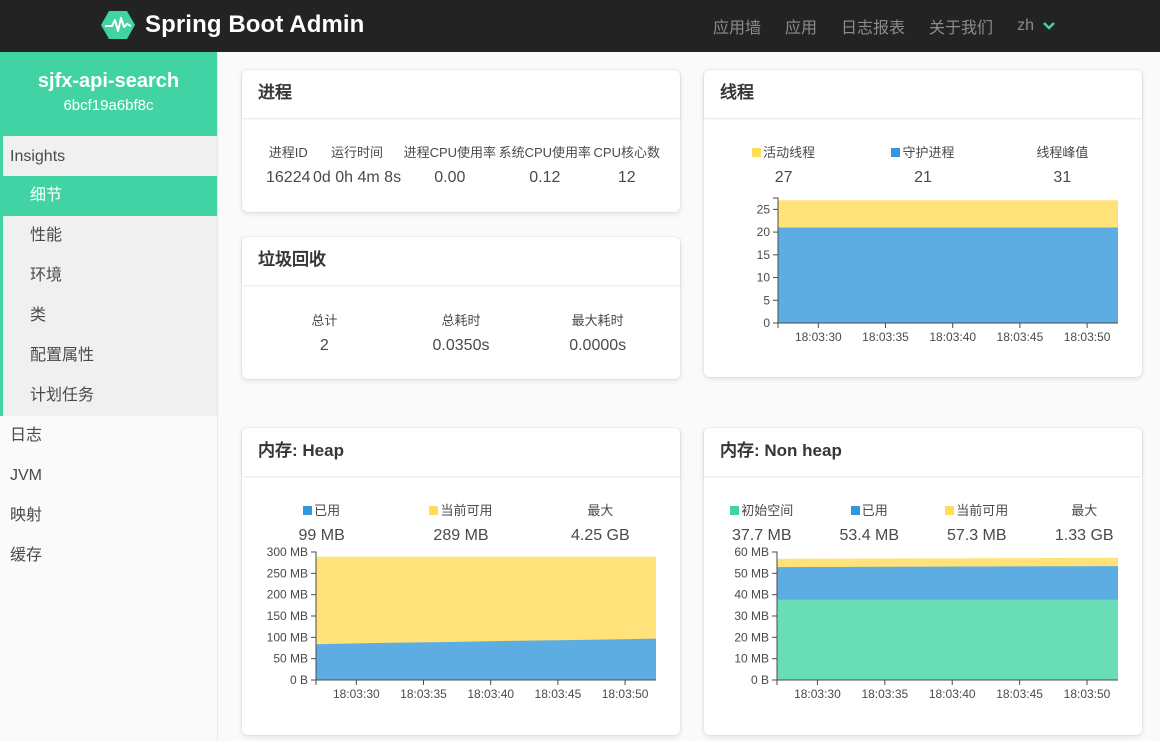 The height and width of the screenshot is (741, 1160). What do you see at coordinates (1049, 26) in the screenshot?
I see `chevron-down-icon` at bounding box center [1049, 26].